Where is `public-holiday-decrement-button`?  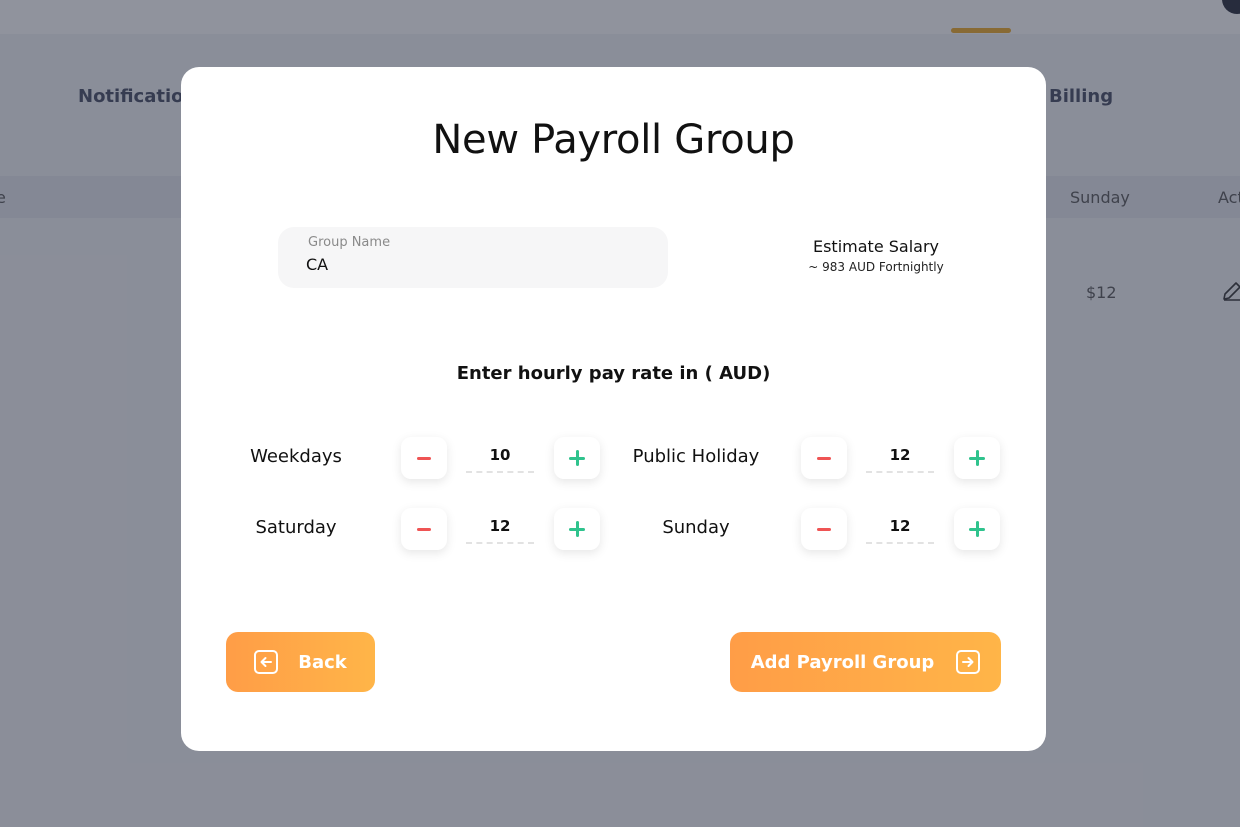
public-holiday-decrement-button is located at coordinates (824, 458).